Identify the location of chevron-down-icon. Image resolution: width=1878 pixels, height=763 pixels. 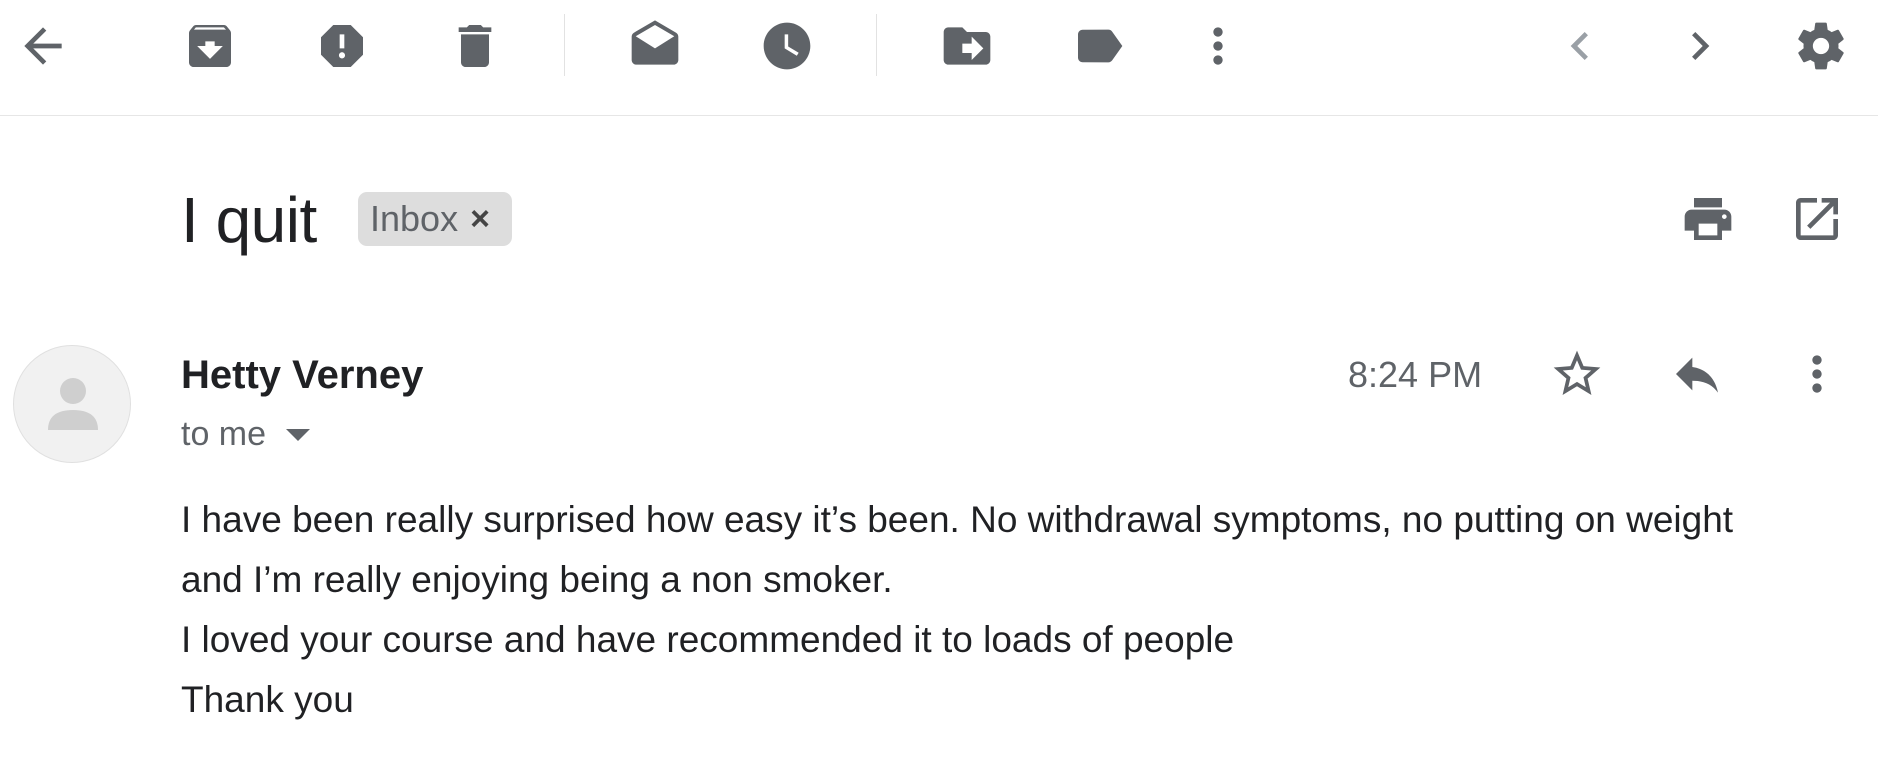
(298, 435).